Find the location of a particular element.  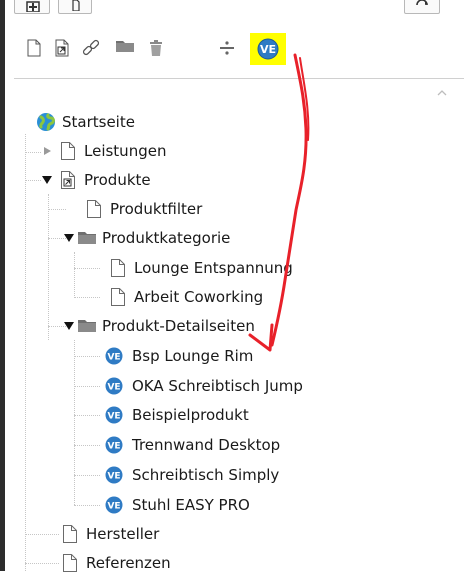

tree-item-produkt-detailseiten: Produkt-Detailseiten is located at coordinates (158, 326).